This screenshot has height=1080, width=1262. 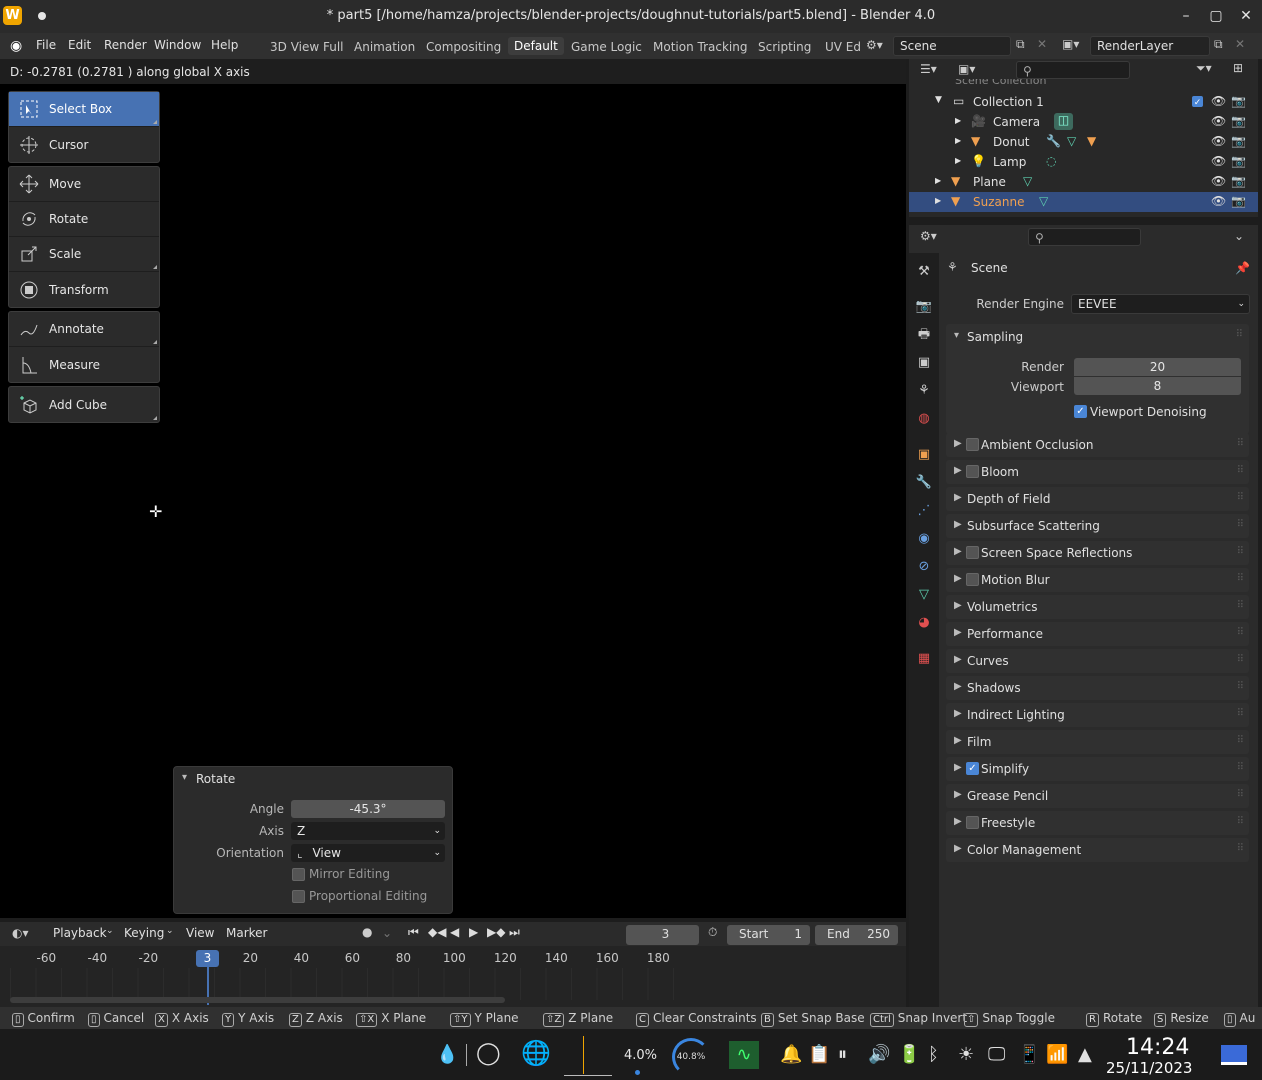 What do you see at coordinates (879, 1054) in the screenshot?
I see `volume-icon: 🔊` at bounding box center [879, 1054].